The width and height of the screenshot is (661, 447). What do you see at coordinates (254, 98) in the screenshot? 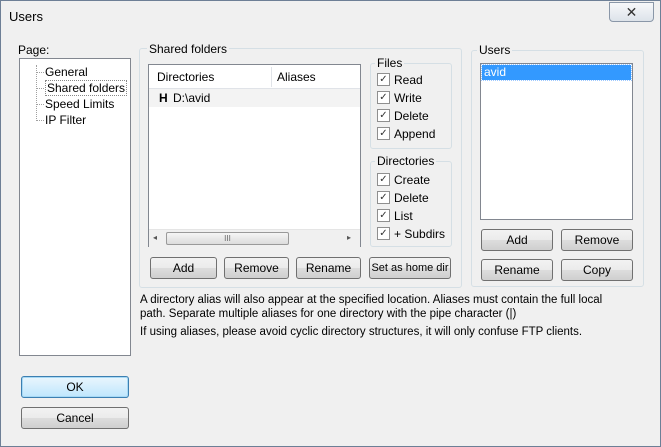
I see `table-row: H D:\avid` at bounding box center [254, 98].